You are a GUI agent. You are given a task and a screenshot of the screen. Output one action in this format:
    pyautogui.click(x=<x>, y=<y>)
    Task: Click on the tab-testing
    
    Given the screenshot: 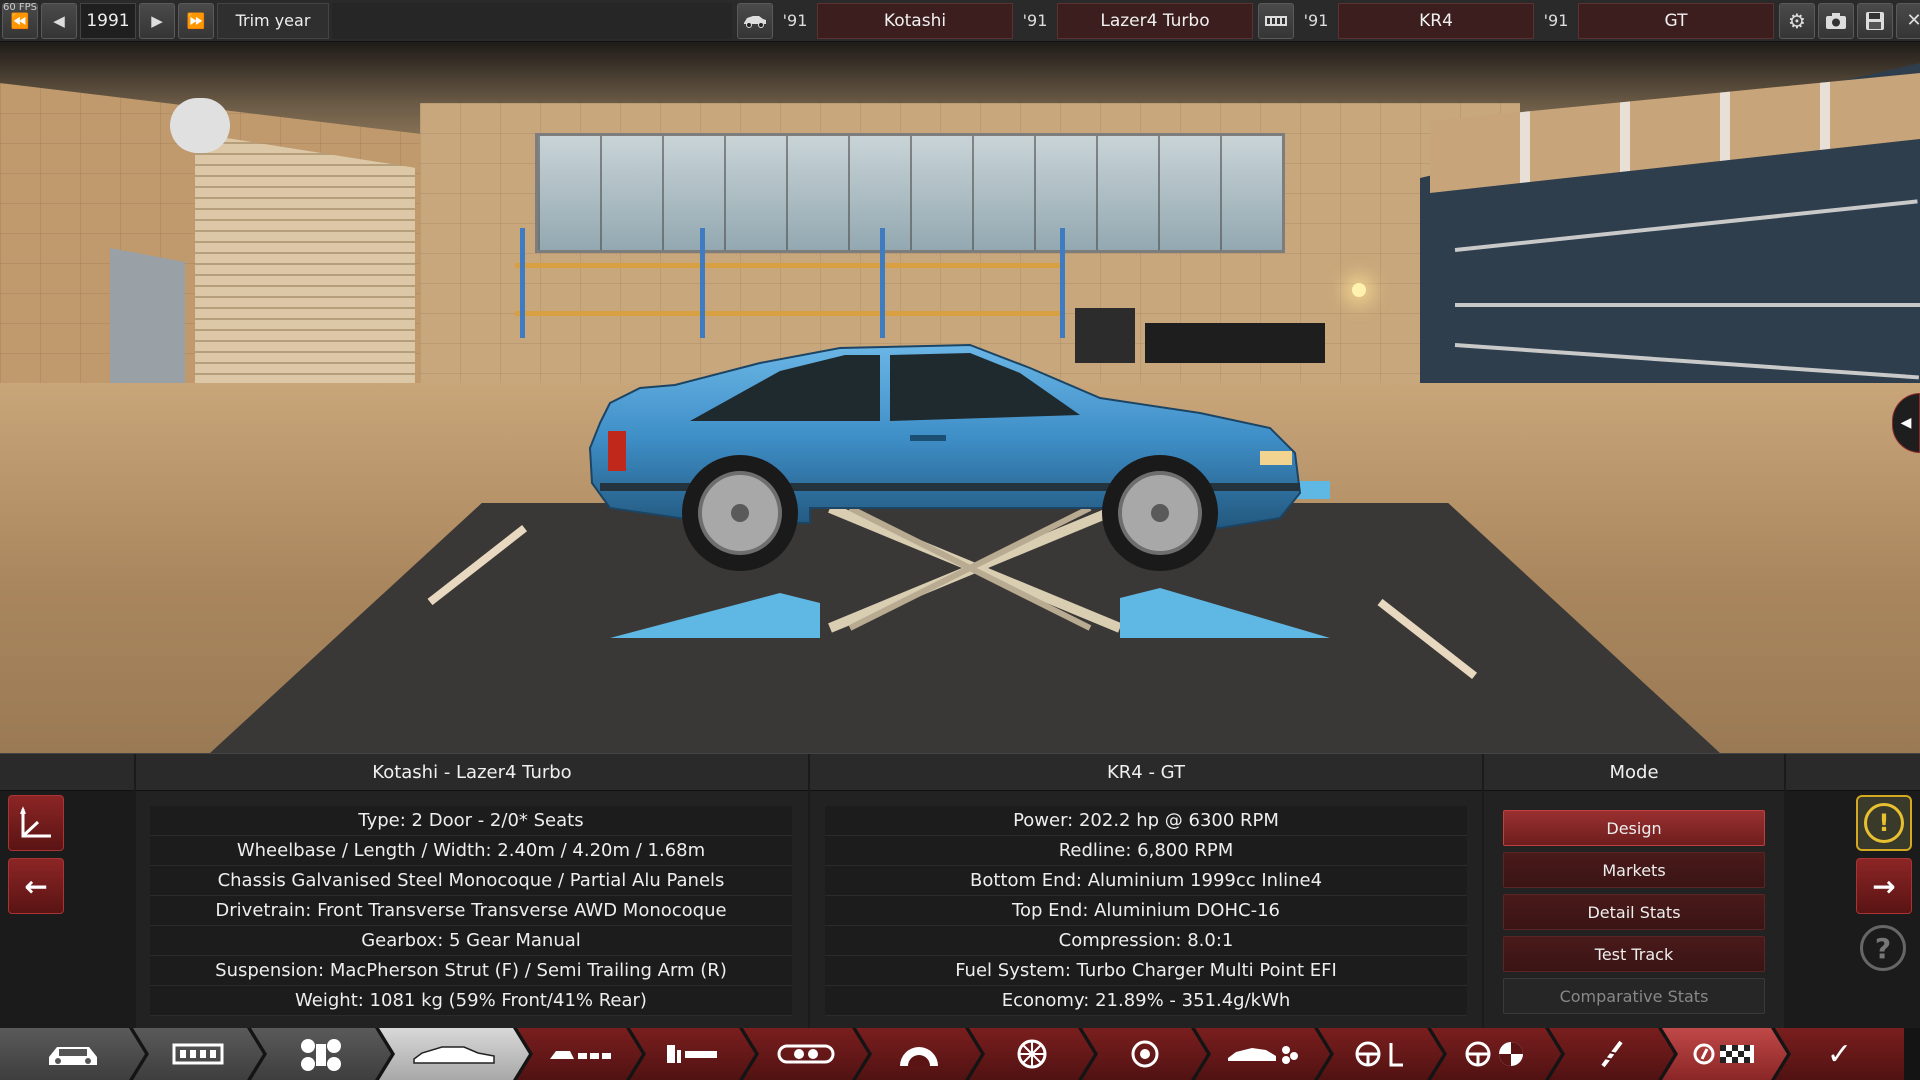 What is the action you would take?
    pyautogui.click(x=1496, y=1054)
    